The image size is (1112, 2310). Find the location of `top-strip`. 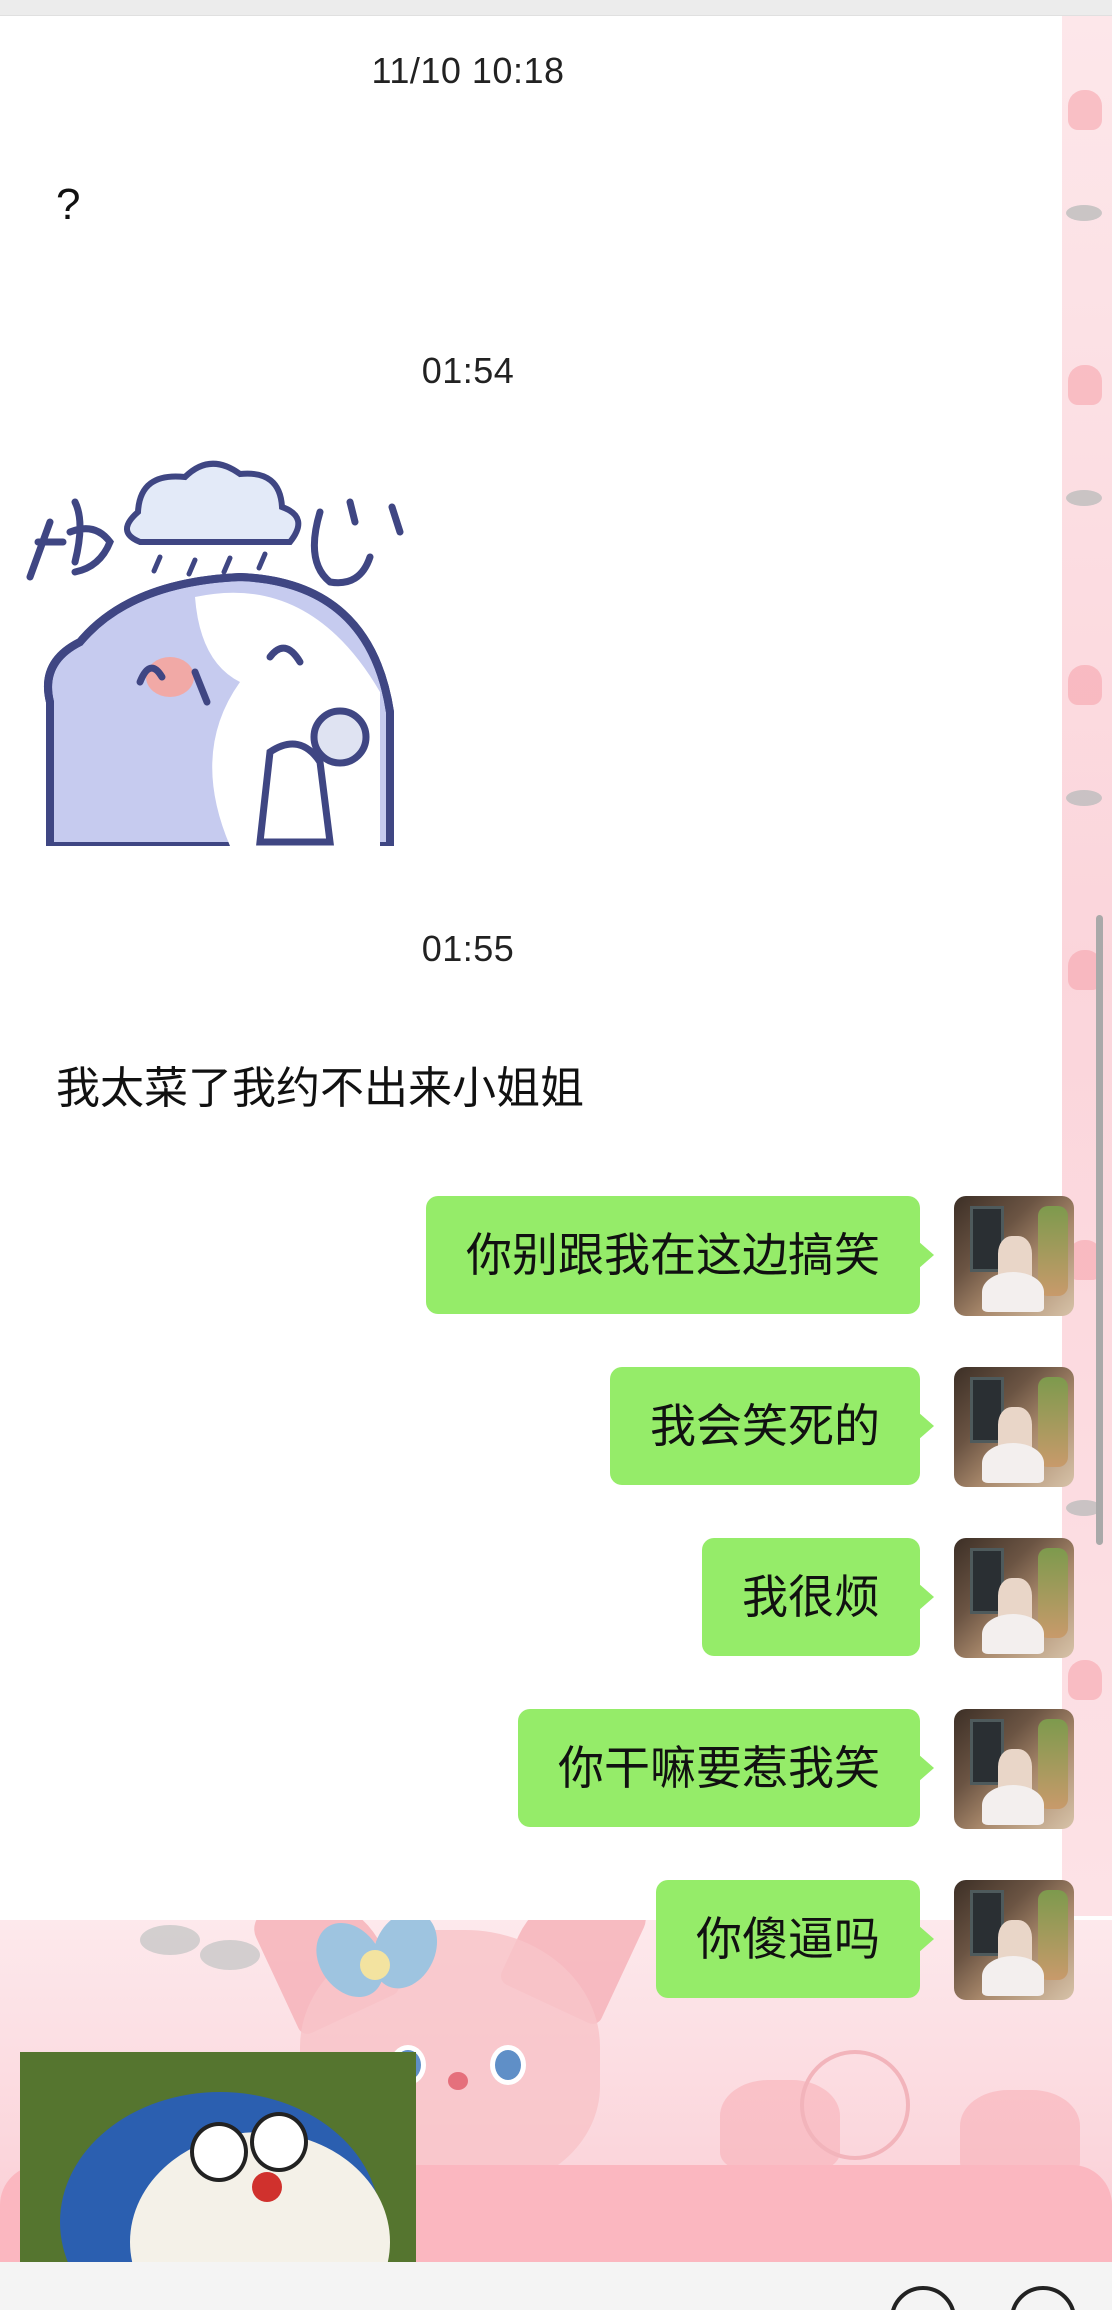

top-strip is located at coordinates (556, 8).